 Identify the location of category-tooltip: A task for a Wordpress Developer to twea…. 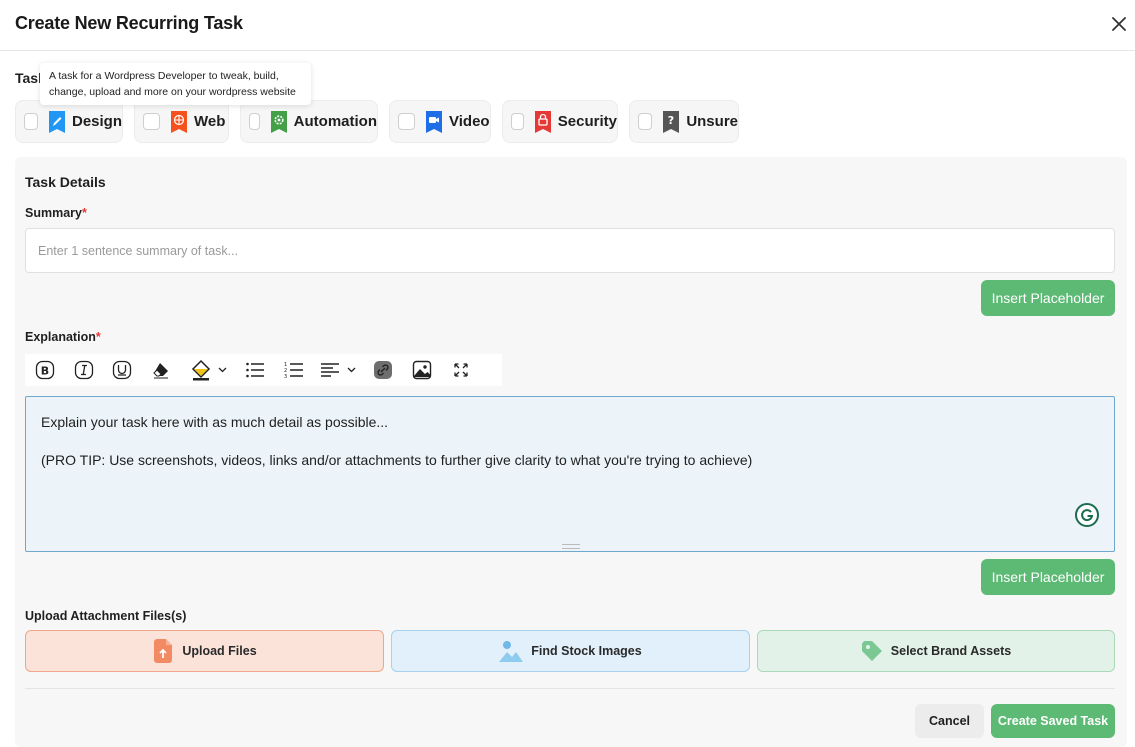
(175, 84).